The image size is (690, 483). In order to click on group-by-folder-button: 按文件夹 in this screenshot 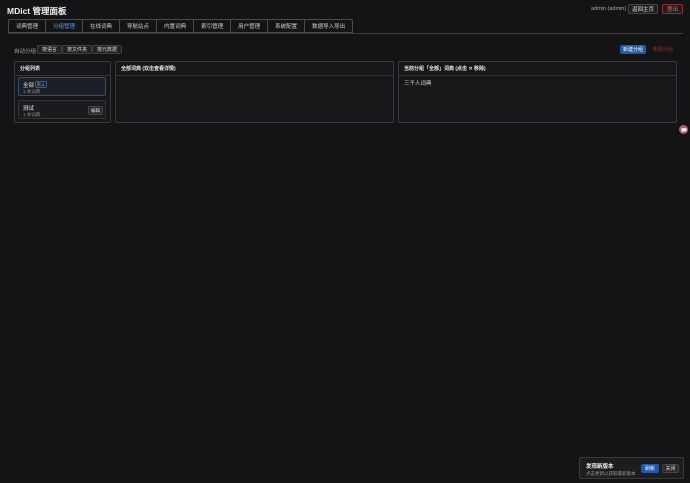, I will do `click(77, 49)`.